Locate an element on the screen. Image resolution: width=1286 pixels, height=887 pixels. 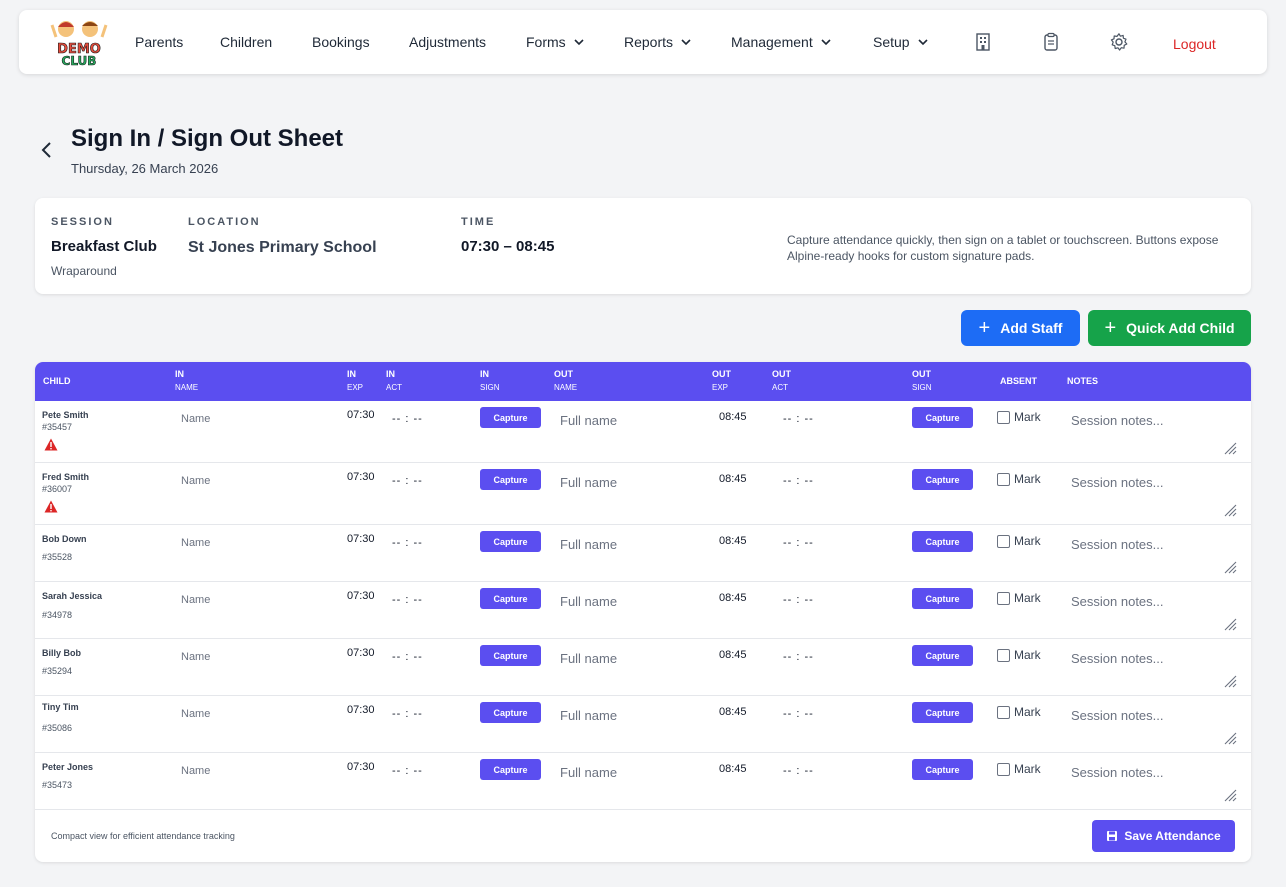
nav-children: Children is located at coordinates (246, 42).